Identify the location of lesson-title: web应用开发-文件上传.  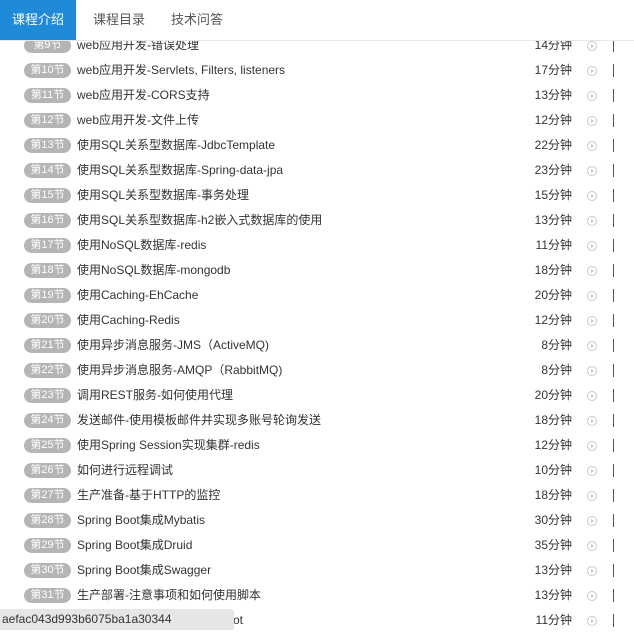
(138, 120).